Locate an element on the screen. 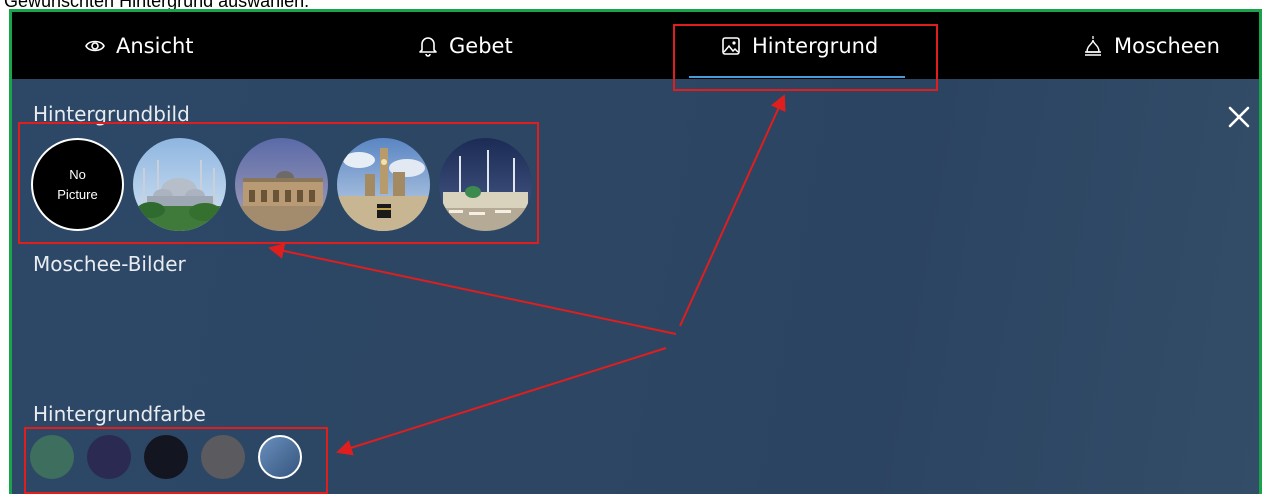 Image resolution: width=1263 pixels, height=494 pixels. color-swatch-indigo is located at coordinates (109, 457).